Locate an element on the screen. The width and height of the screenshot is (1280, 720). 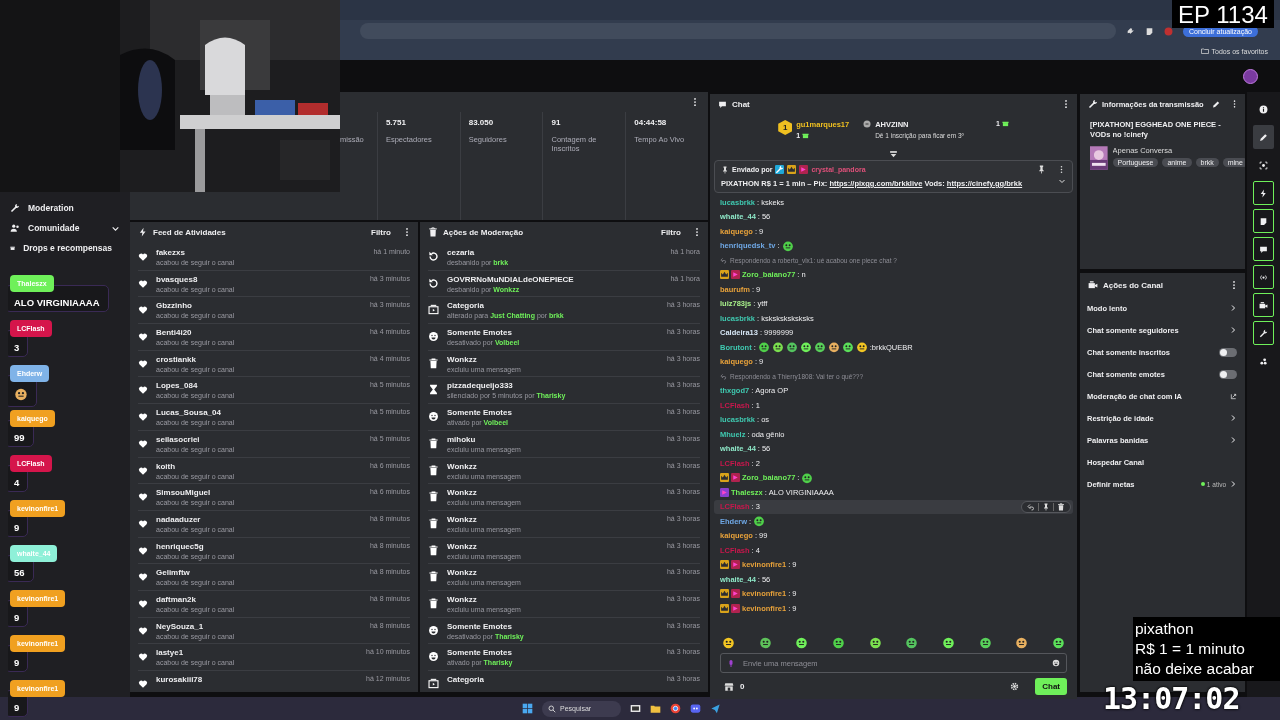
action-title: pizzadequeijo333 is located at coordinates (480, 386).